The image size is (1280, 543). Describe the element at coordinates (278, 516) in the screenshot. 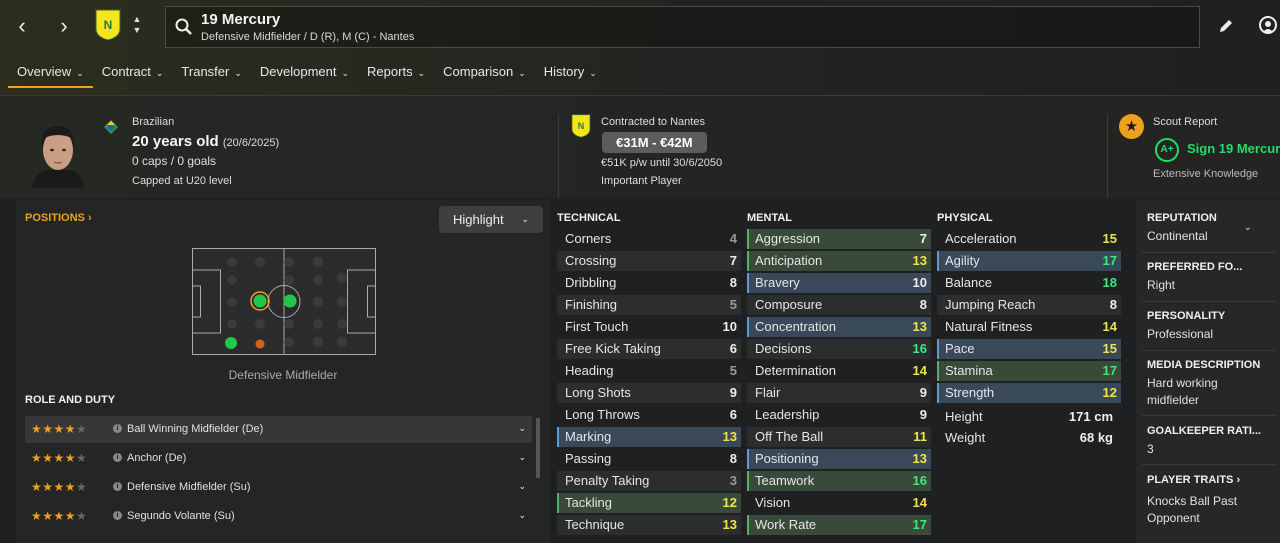

I see `role-row: ★★★★★ i Segundo Volante (Su) ⌄` at that location.